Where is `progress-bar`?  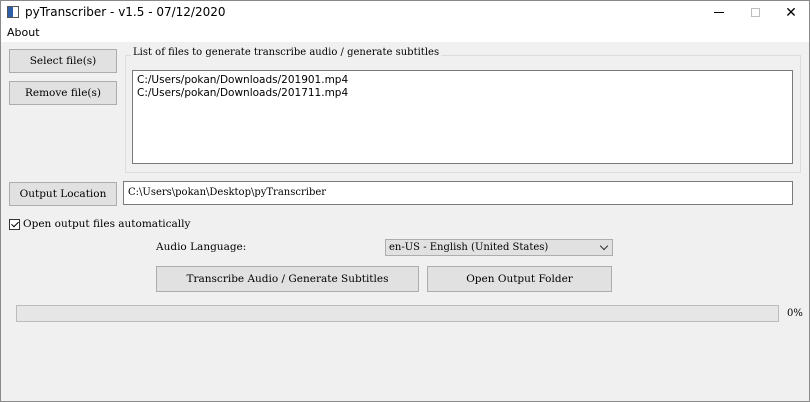
progress-bar is located at coordinates (397, 313).